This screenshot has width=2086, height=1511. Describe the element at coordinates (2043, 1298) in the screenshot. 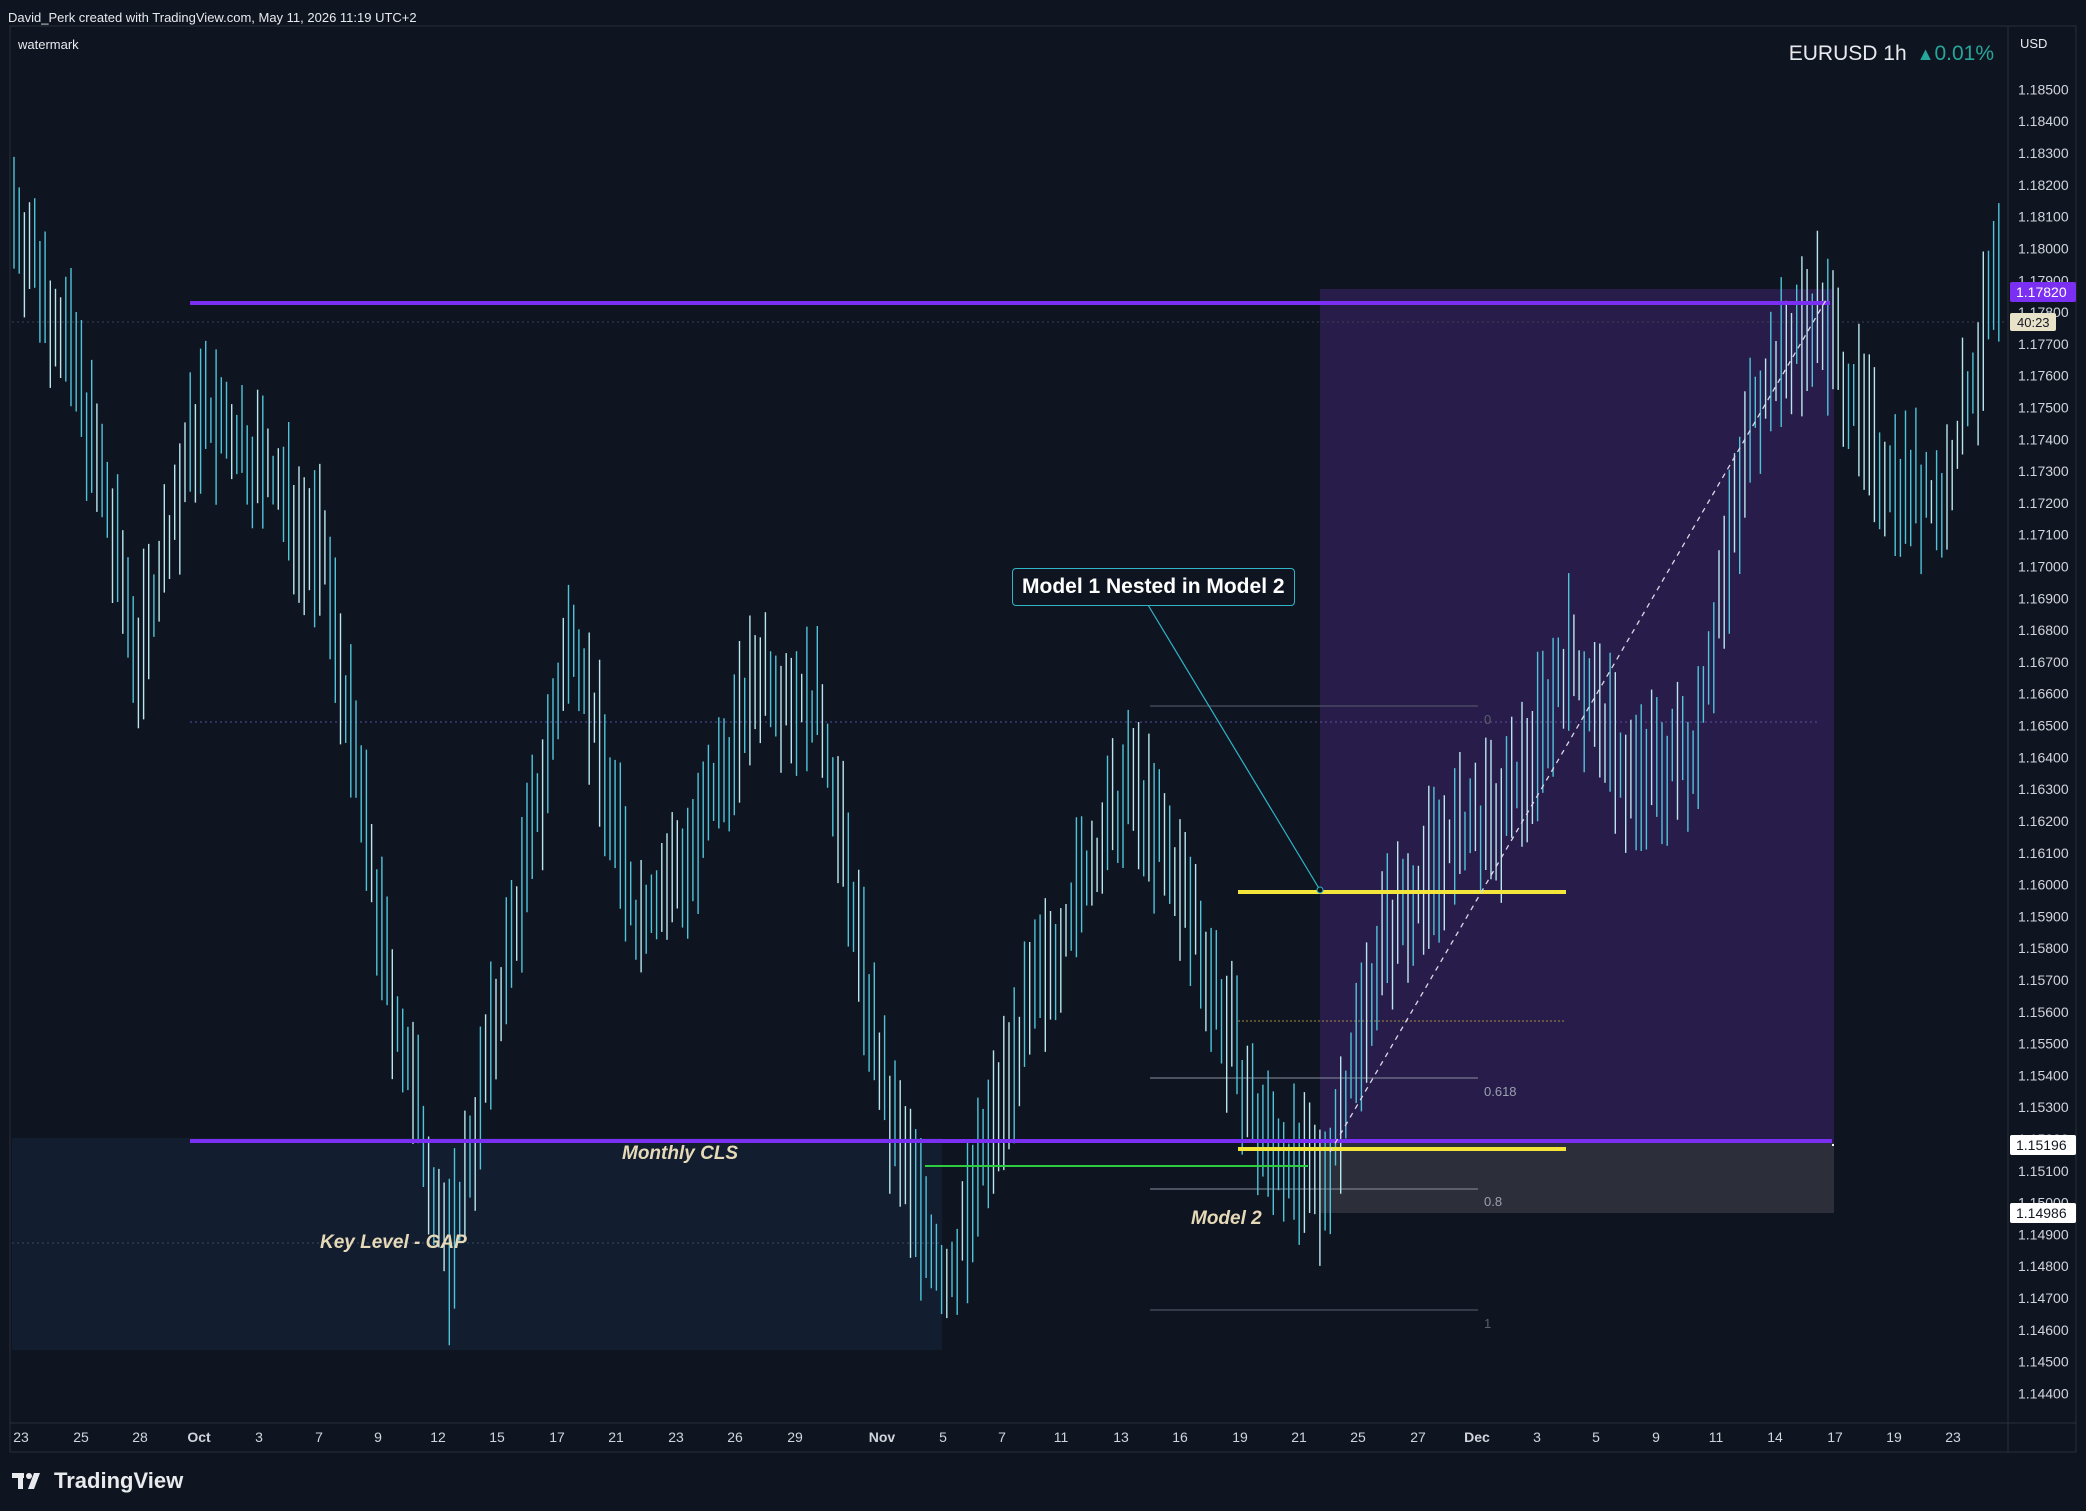

I see `price-tick-label: 1.14700` at that location.